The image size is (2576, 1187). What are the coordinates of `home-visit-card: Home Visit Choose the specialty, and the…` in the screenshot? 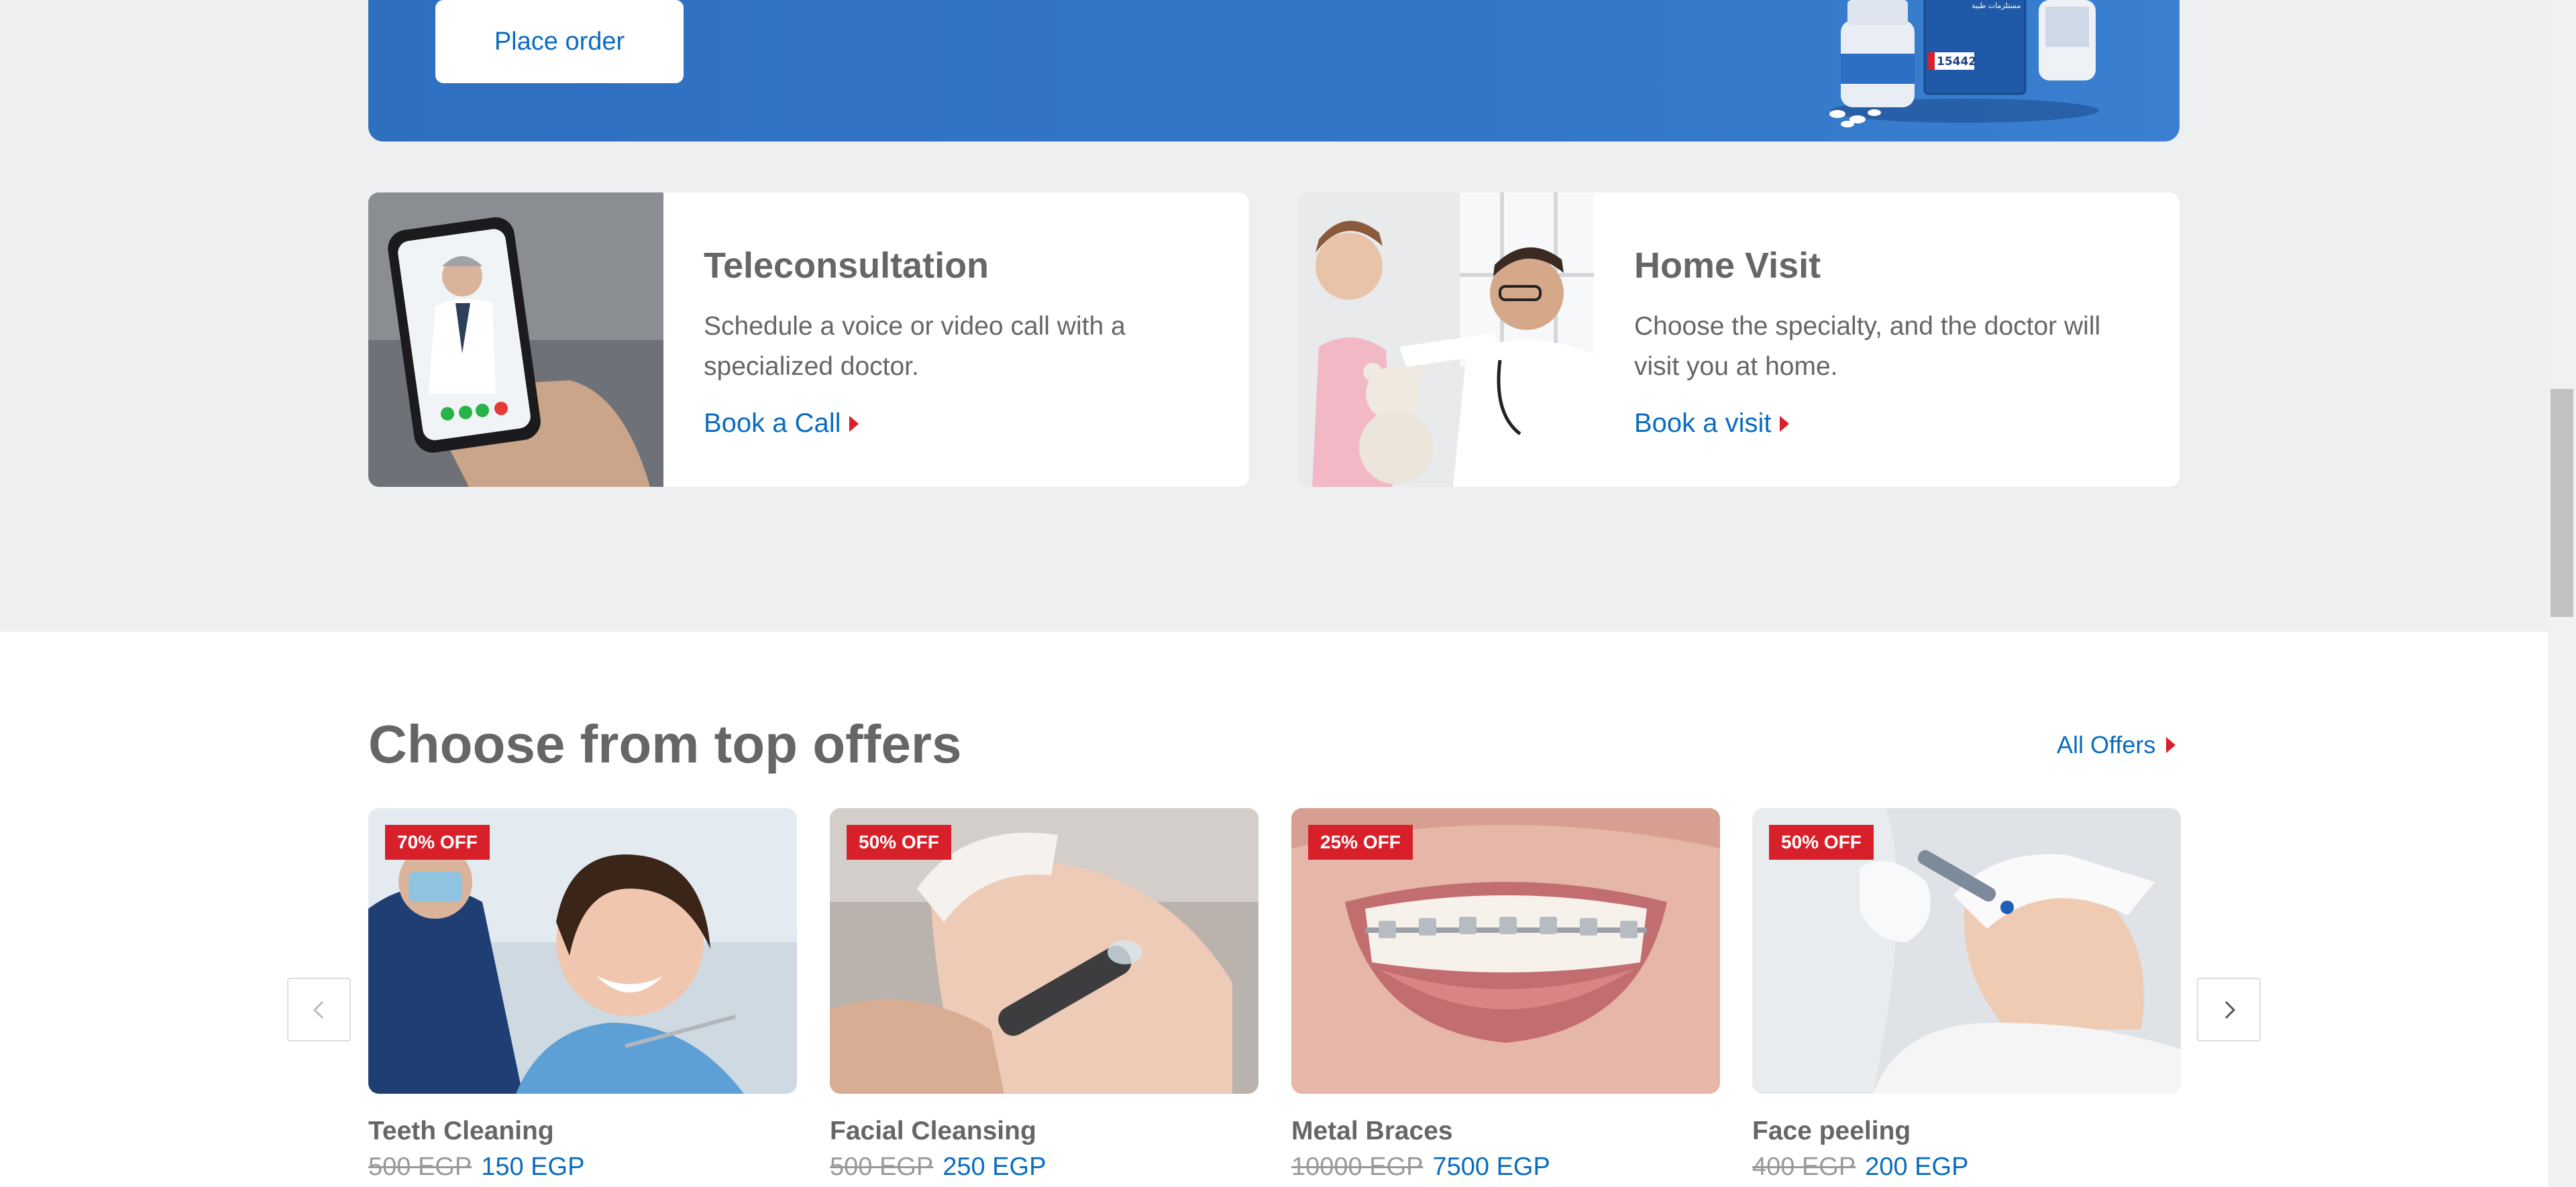 It's located at (1739, 340).